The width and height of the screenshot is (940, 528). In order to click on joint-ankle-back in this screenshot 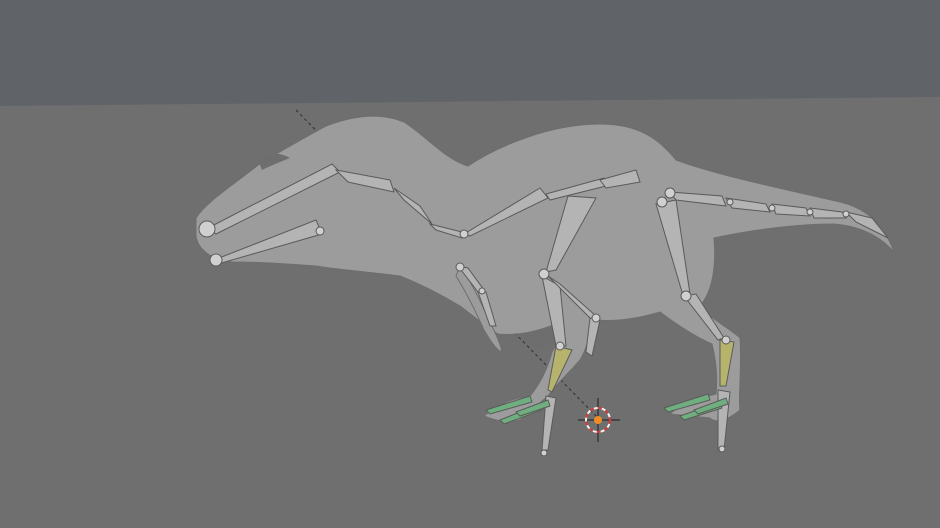, I will do `click(726, 340)`.